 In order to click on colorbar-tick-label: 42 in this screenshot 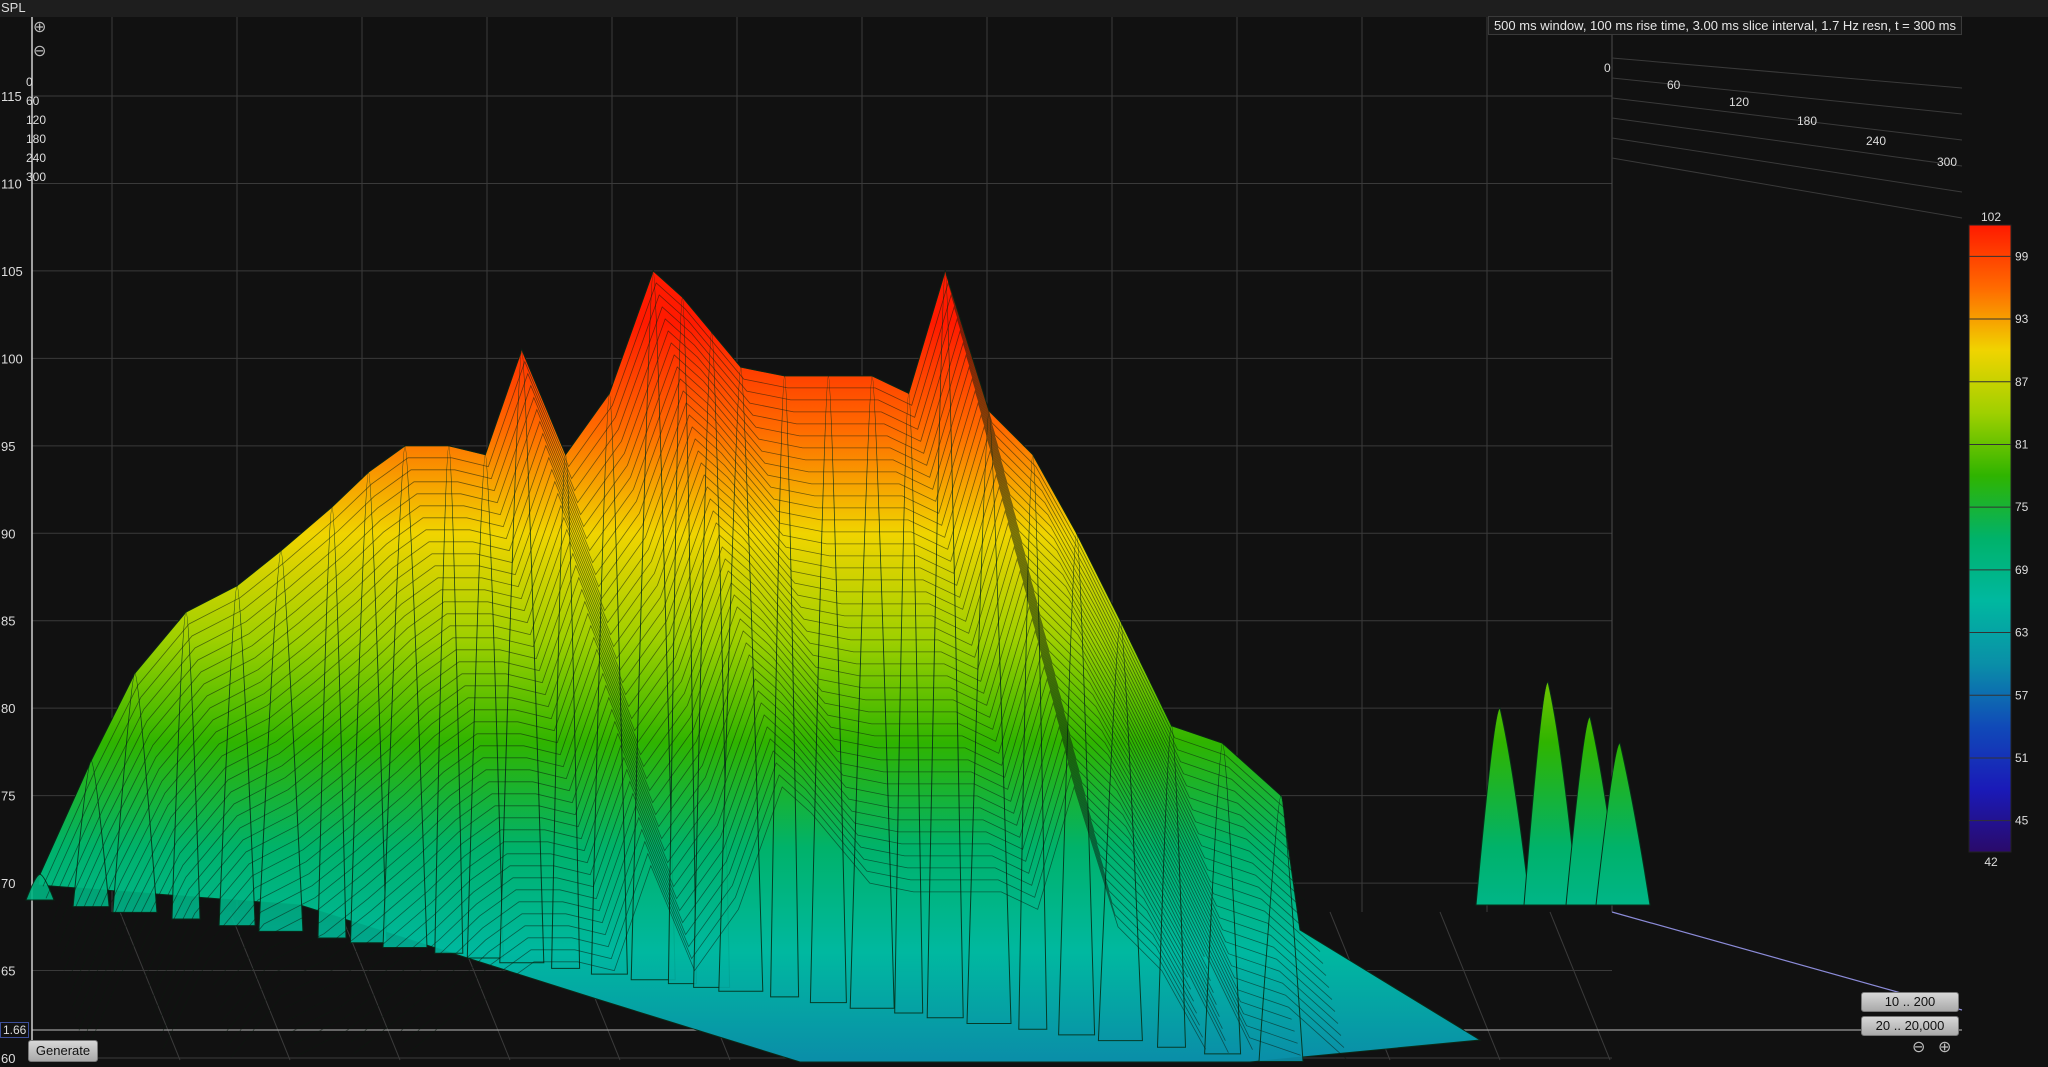, I will do `click(1991, 862)`.